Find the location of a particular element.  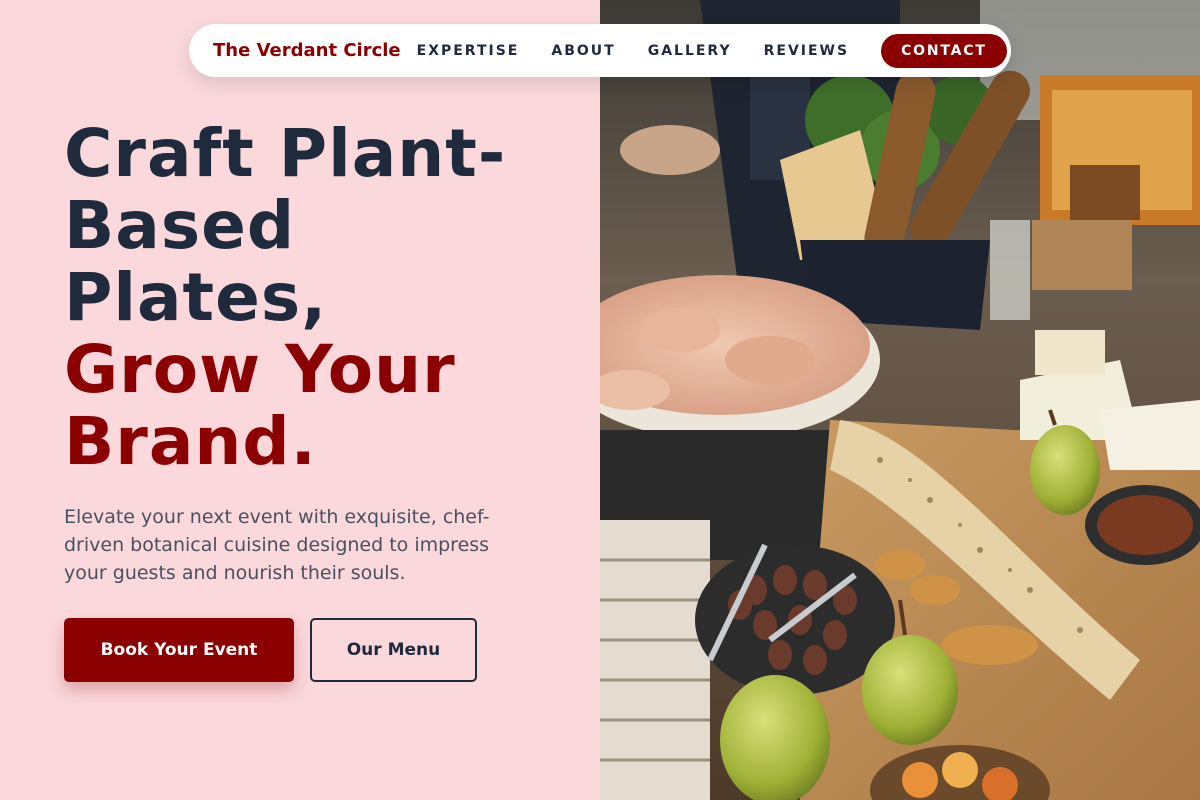

nav-links: EXPERTISE ABOUT GALLERY REVIEWS CONTACT is located at coordinates (712, 50).